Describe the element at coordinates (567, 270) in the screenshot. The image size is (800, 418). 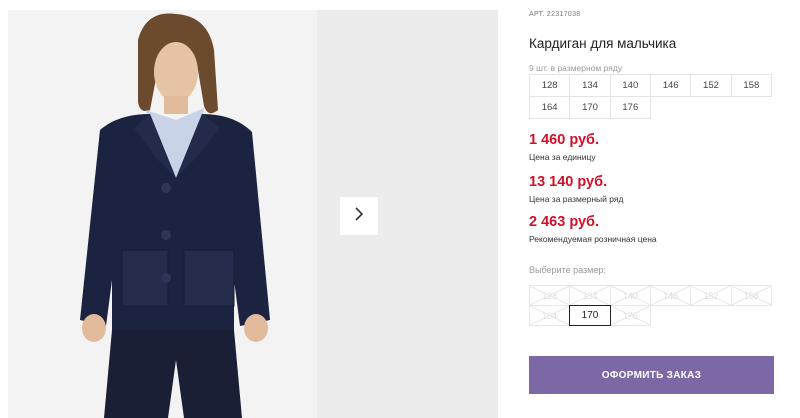
I see `choose-size-label: Выберите размер:` at that location.